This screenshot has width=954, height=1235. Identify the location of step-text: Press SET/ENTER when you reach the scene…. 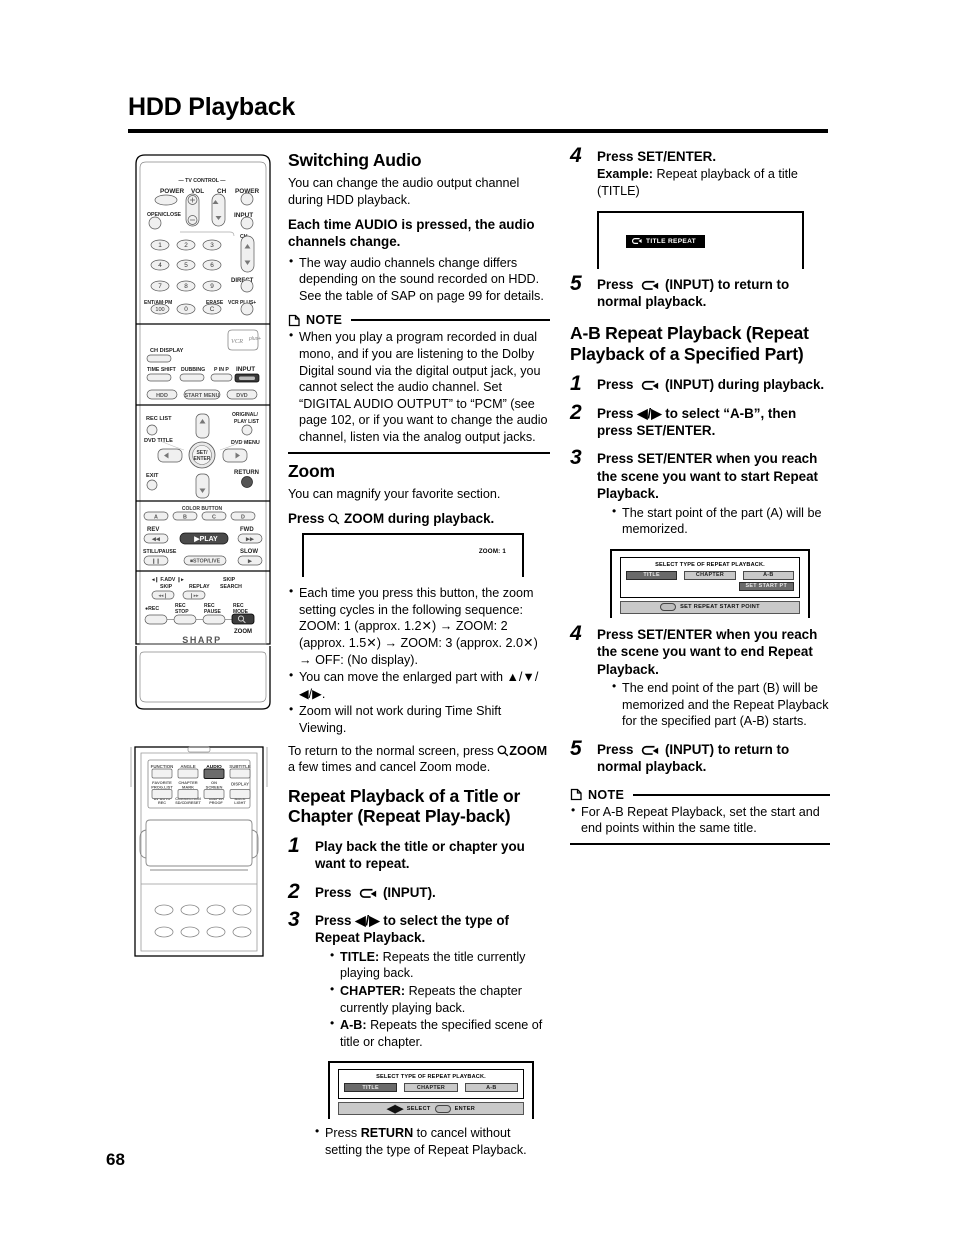
(707, 651).